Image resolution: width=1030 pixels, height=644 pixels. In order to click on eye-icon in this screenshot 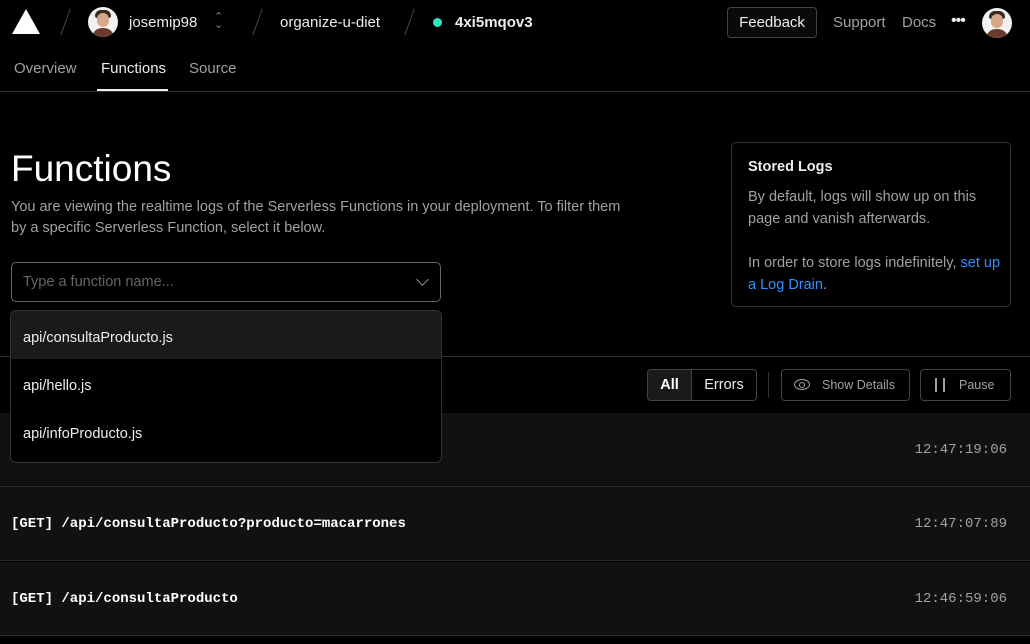, I will do `click(802, 384)`.